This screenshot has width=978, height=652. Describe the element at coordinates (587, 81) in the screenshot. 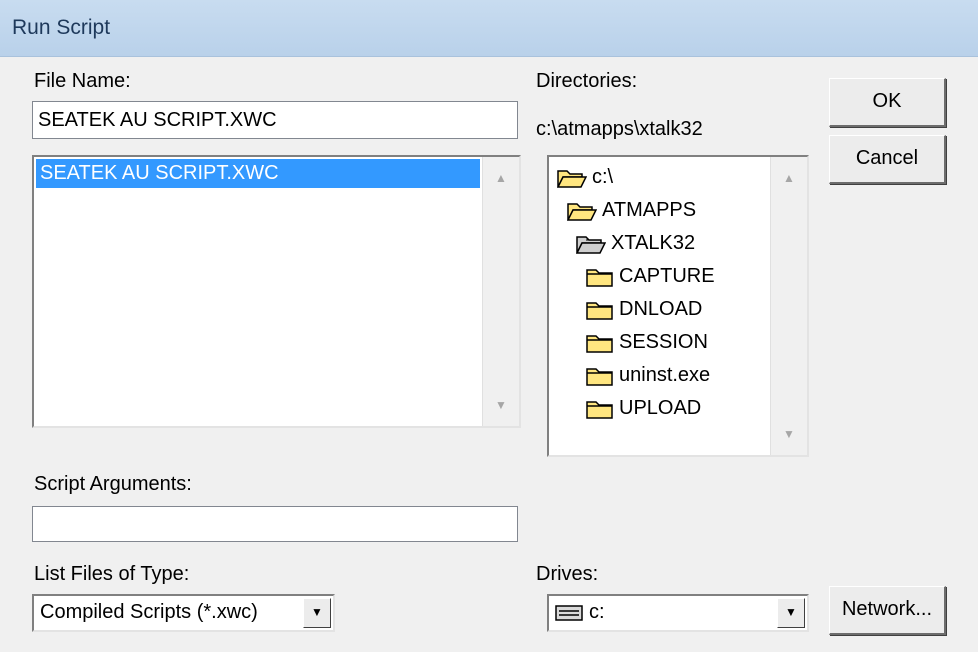

I see `directories-label: Directories:` at that location.